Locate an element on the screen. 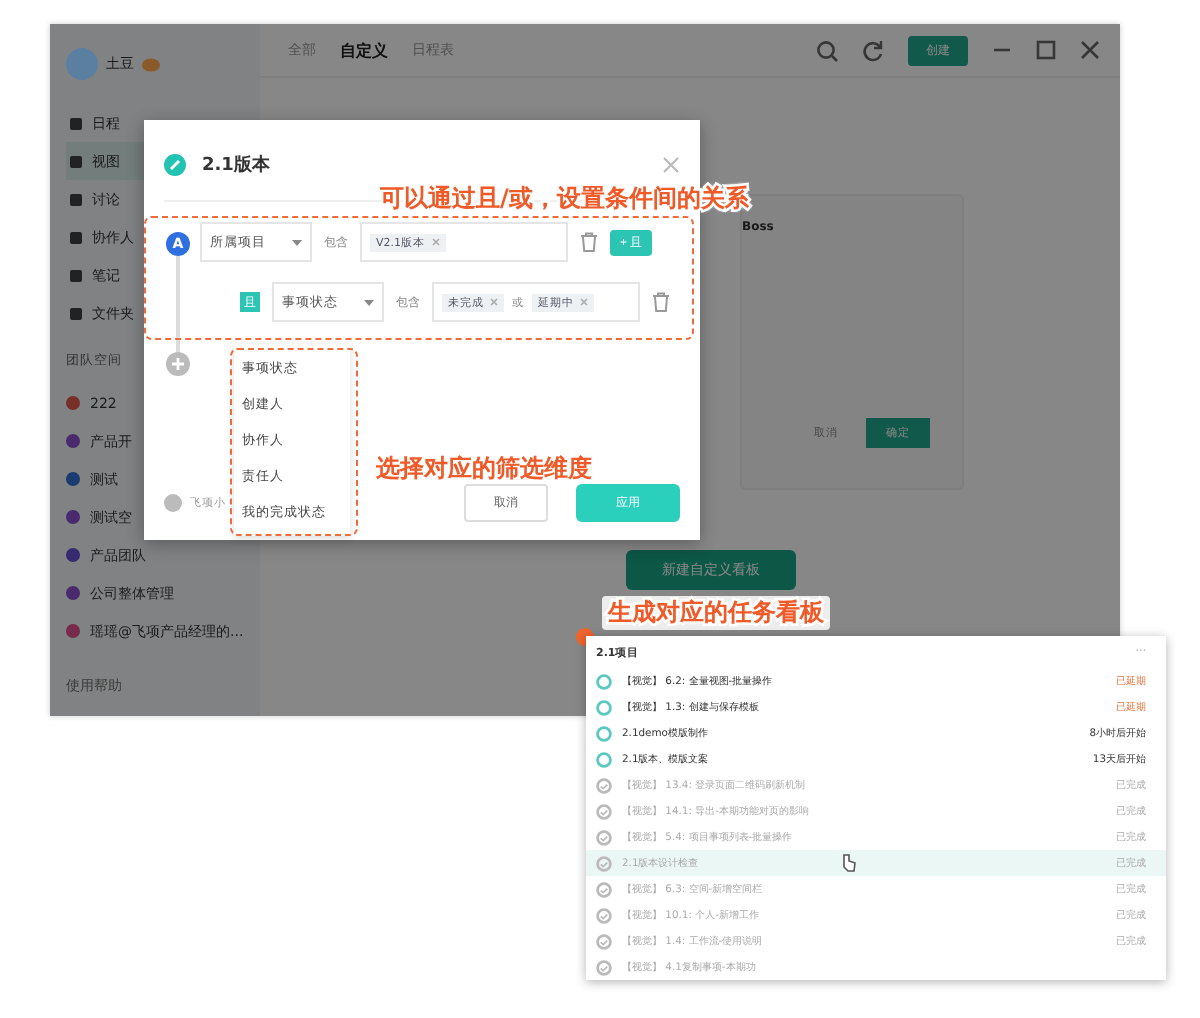  edit-icon is located at coordinates (175, 164).